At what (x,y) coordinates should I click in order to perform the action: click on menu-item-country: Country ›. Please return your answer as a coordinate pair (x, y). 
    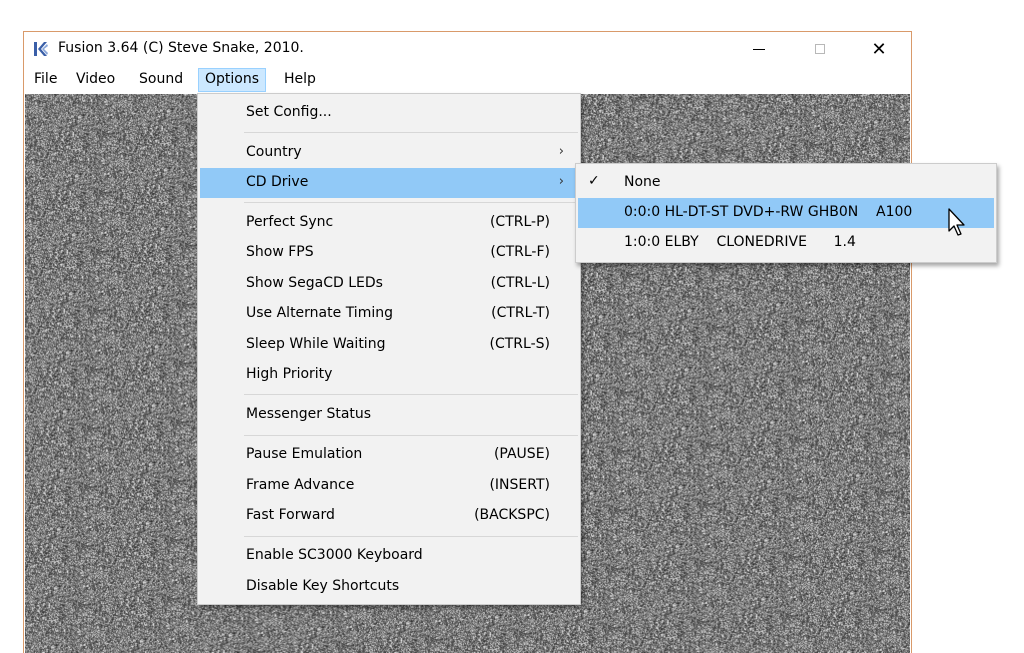
    Looking at the image, I should click on (389, 153).